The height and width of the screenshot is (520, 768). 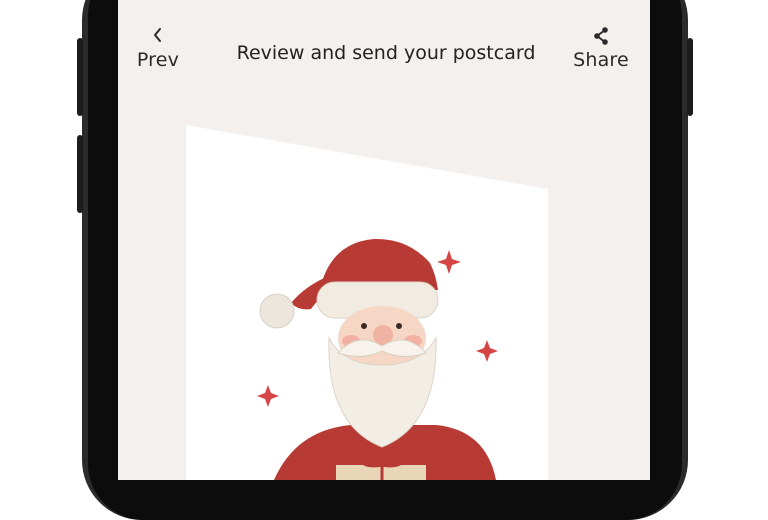 What do you see at coordinates (601, 37) in the screenshot?
I see `share-icon` at bounding box center [601, 37].